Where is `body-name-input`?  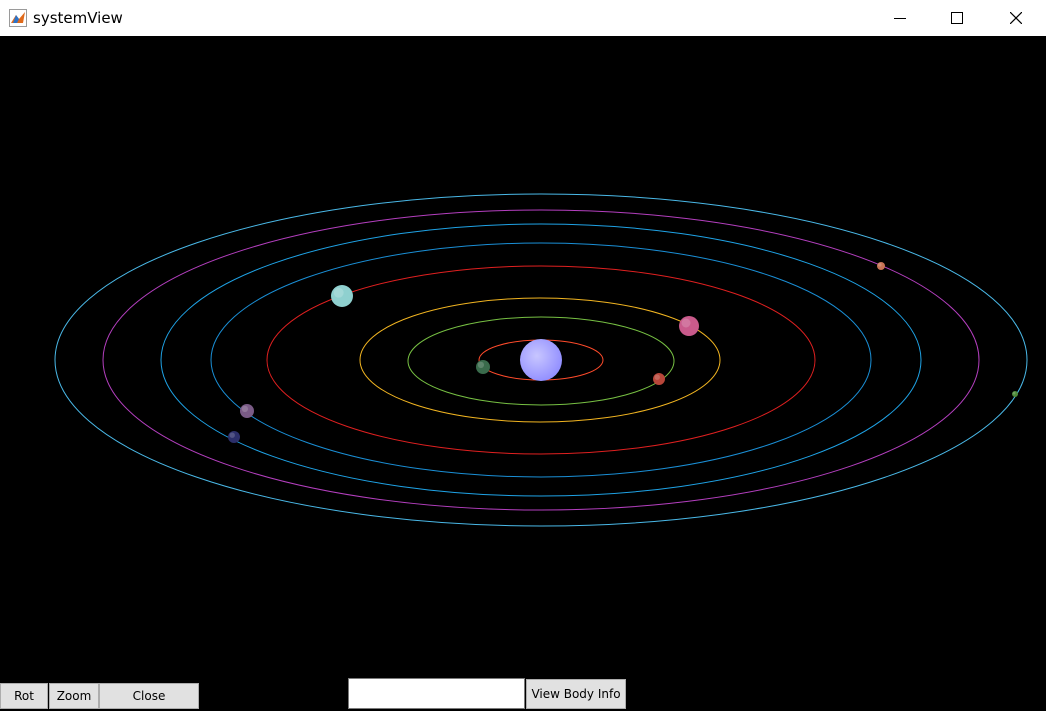
body-name-input is located at coordinates (436, 693).